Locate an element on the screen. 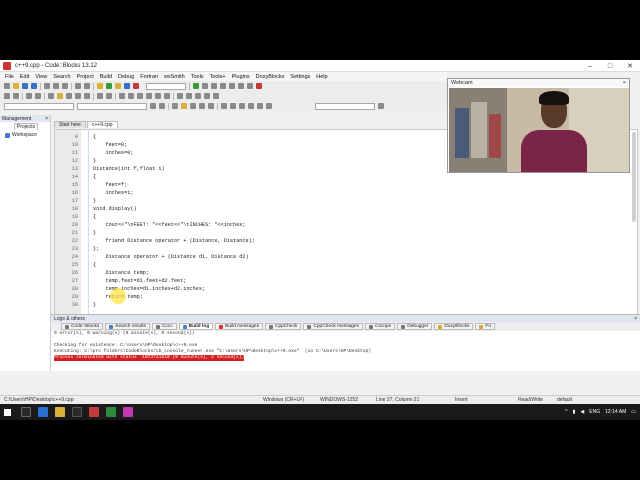 The height and width of the screenshot is (480, 640). minimize-button: – is located at coordinates (590, 66).